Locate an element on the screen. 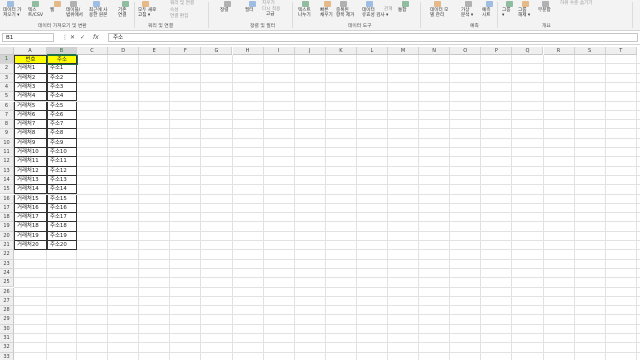  row-header: 29 is located at coordinates (7, 320).